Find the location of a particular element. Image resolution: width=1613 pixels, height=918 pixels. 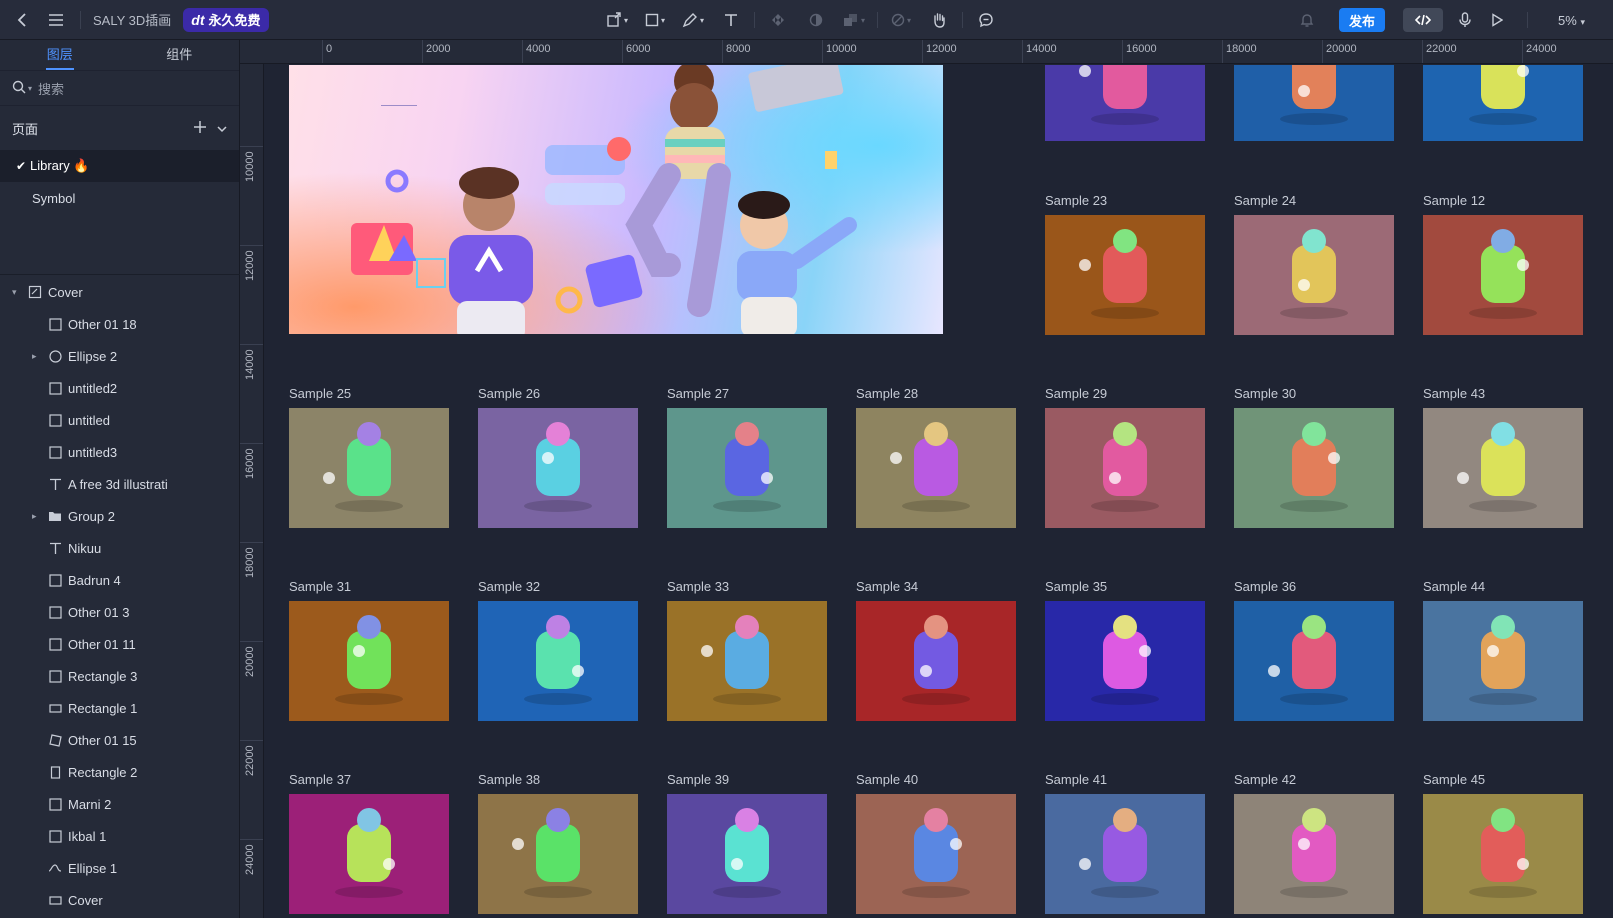

artboard-label: Sample 12 is located at coordinates (1454, 200).